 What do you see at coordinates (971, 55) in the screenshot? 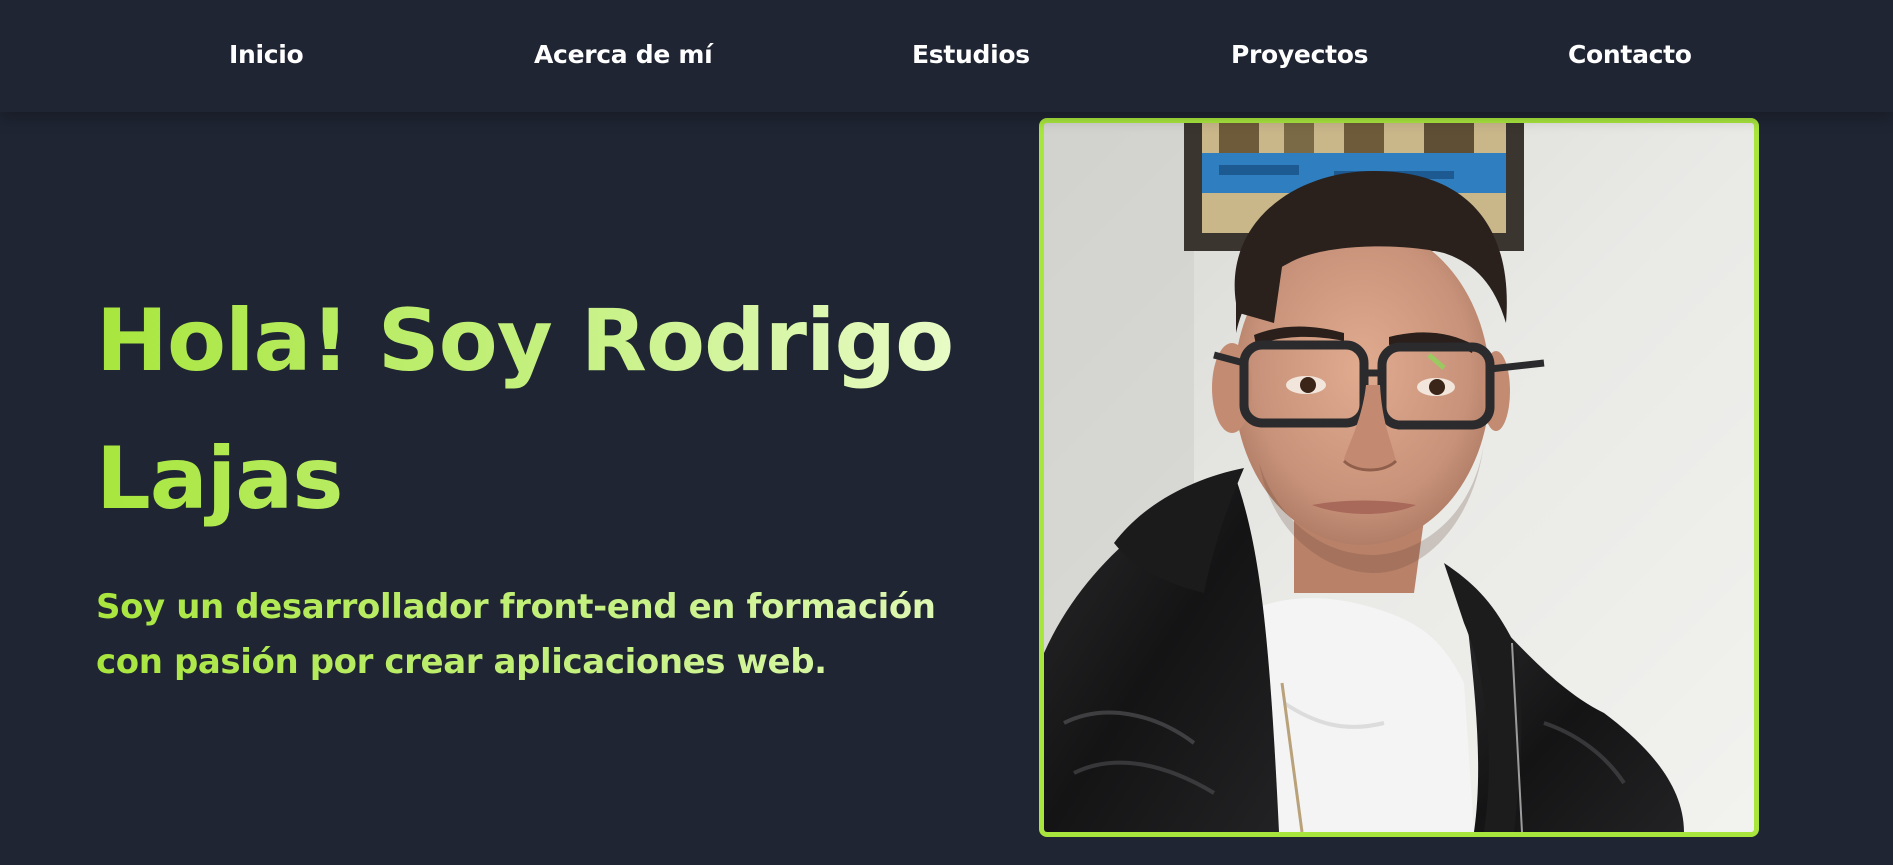
I see `nav-link-estudios: Estudios` at bounding box center [971, 55].